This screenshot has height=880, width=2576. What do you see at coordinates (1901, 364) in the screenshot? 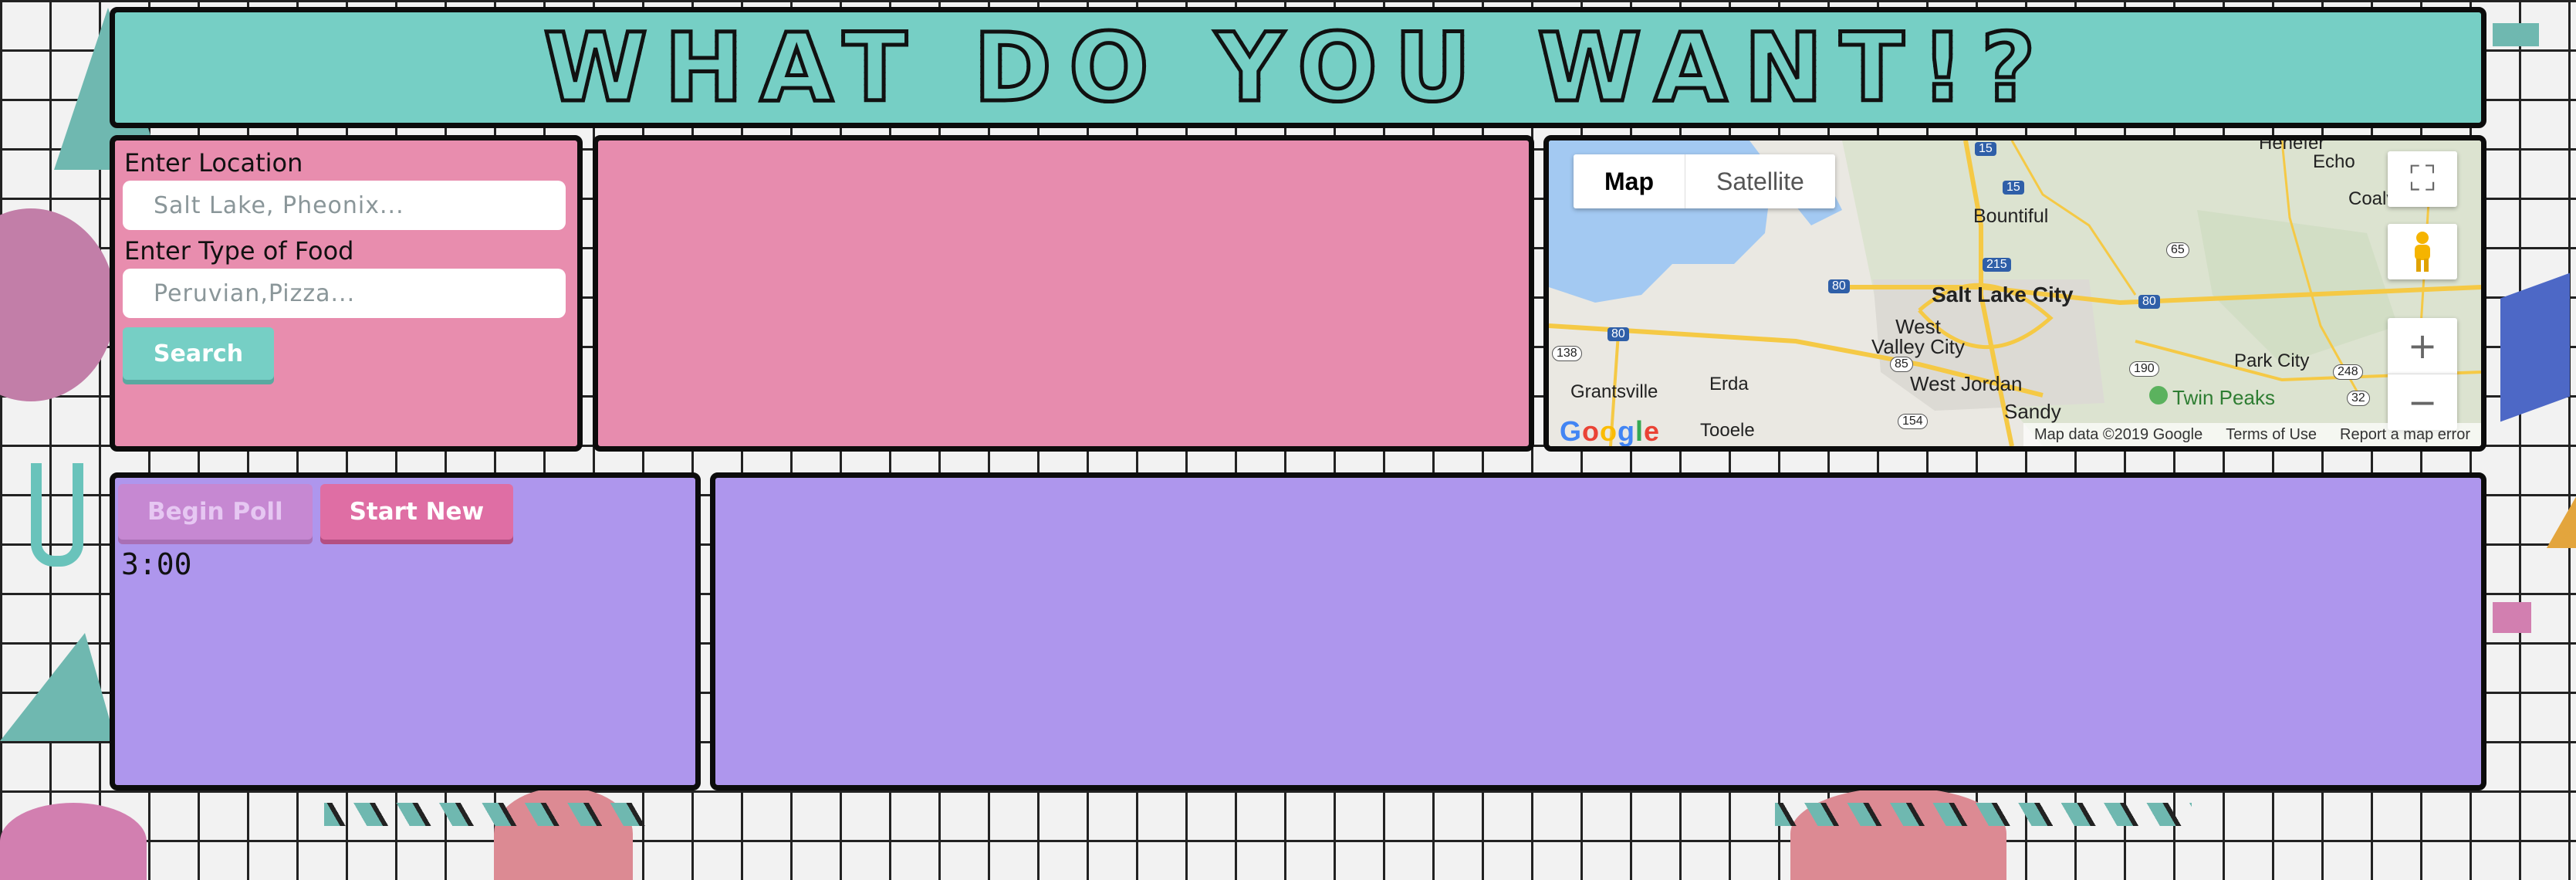
I see `route-shield-85: 85` at bounding box center [1901, 364].